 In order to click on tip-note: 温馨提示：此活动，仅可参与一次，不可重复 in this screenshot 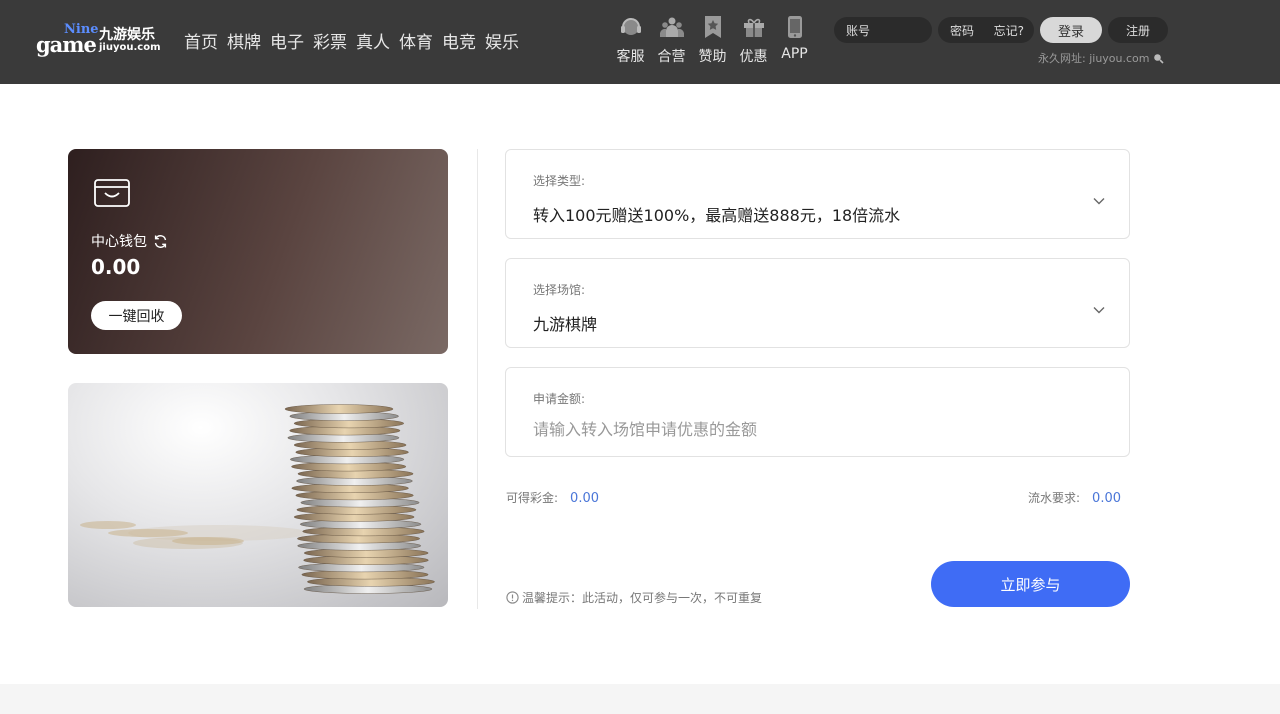, I will do `click(634, 597)`.